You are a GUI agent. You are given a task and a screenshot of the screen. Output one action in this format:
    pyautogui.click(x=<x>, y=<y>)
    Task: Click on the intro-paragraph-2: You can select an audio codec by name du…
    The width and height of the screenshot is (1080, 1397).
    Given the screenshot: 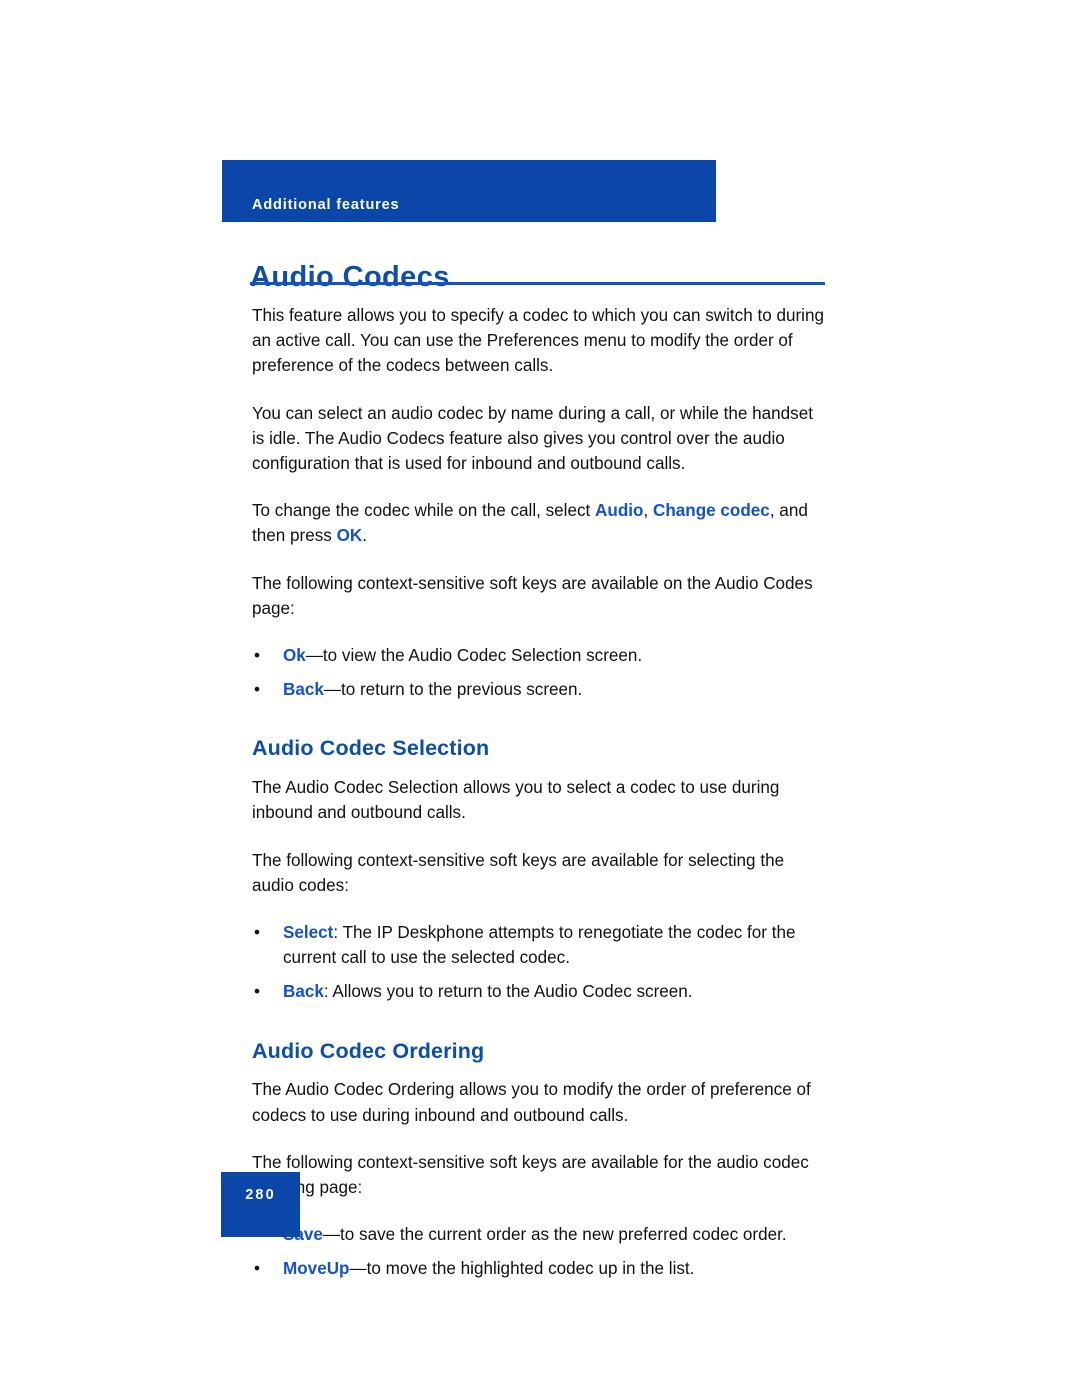 What is the action you would take?
    pyautogui.click(x=532, y=438)
    